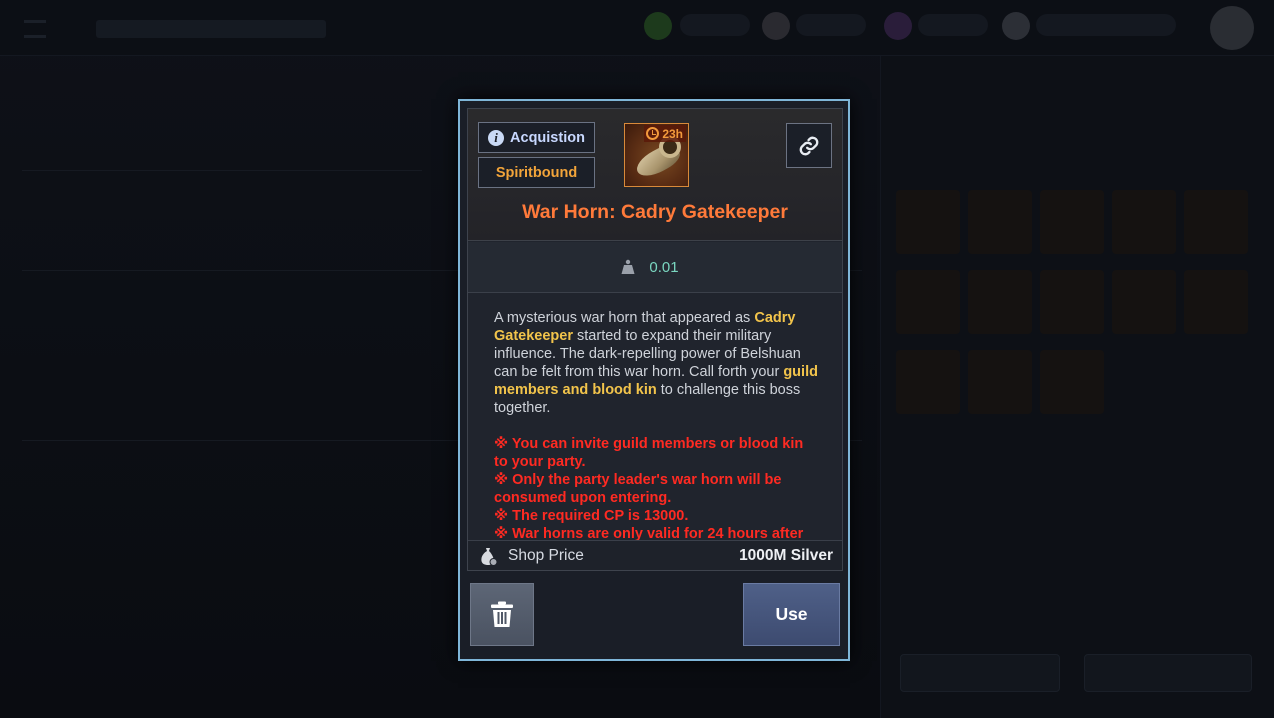 The width and height of the screenshot is (1274, 718). I want to click on shop-price-row: Shop Price 1000M Silver, so click(655, 555).